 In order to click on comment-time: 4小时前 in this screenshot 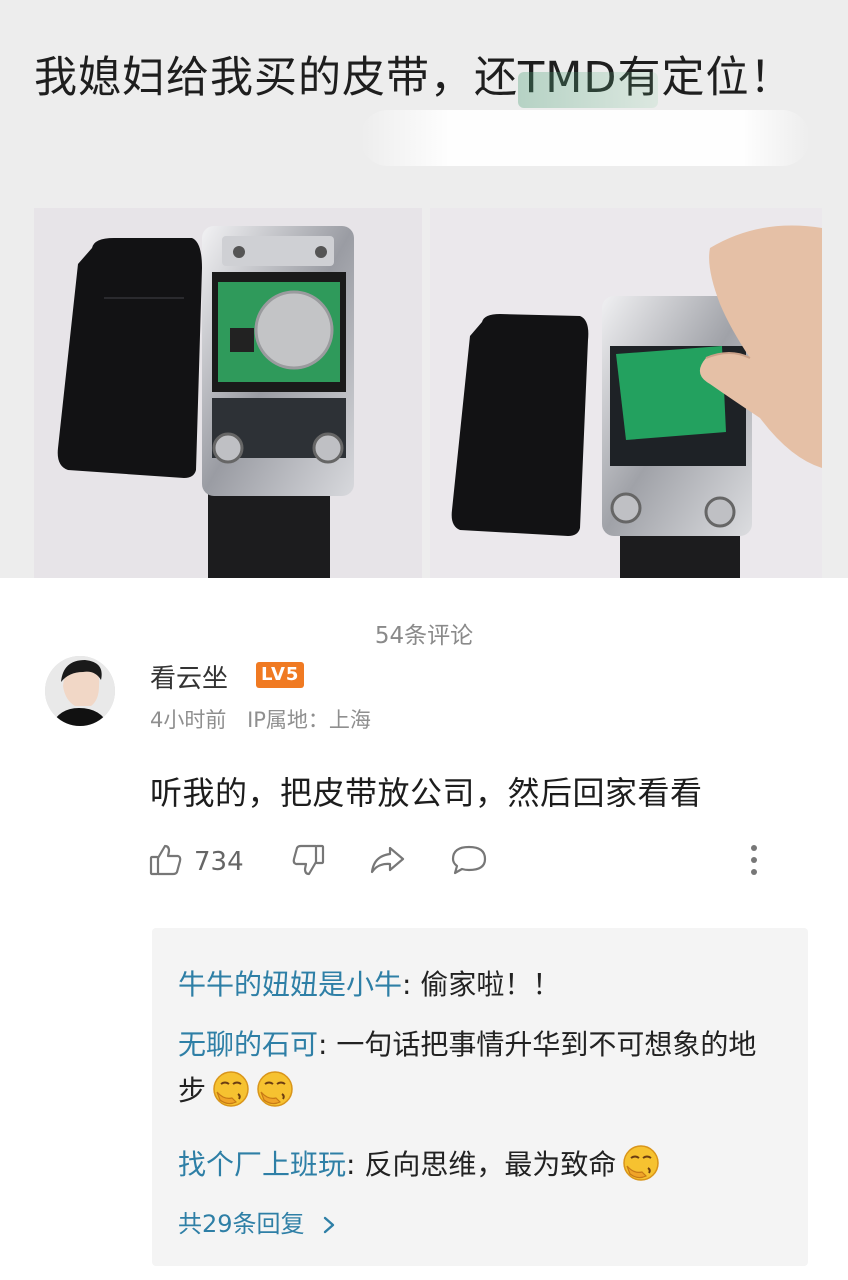, I will do `click(188, 720)`.